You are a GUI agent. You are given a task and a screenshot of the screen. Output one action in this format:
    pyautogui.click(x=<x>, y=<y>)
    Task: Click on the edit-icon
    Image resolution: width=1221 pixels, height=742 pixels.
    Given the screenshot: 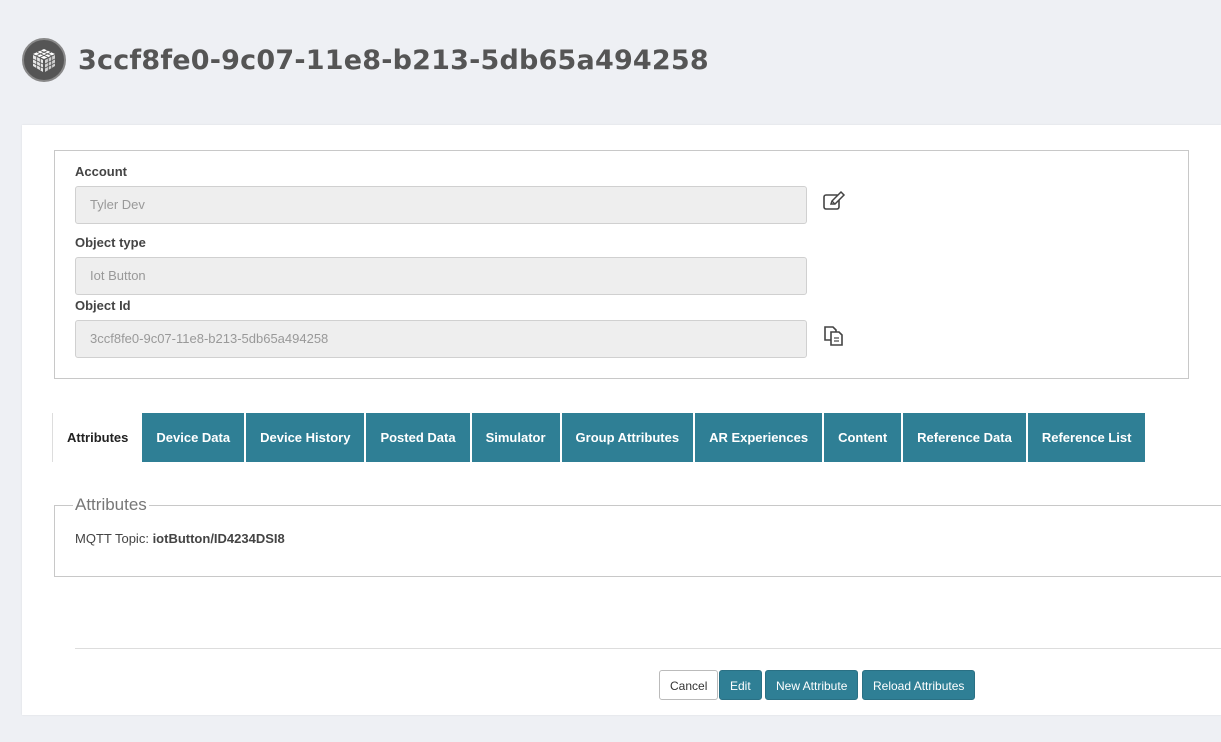 What is the action you would take?
    pyautogui.click(x=834, y=202)
    